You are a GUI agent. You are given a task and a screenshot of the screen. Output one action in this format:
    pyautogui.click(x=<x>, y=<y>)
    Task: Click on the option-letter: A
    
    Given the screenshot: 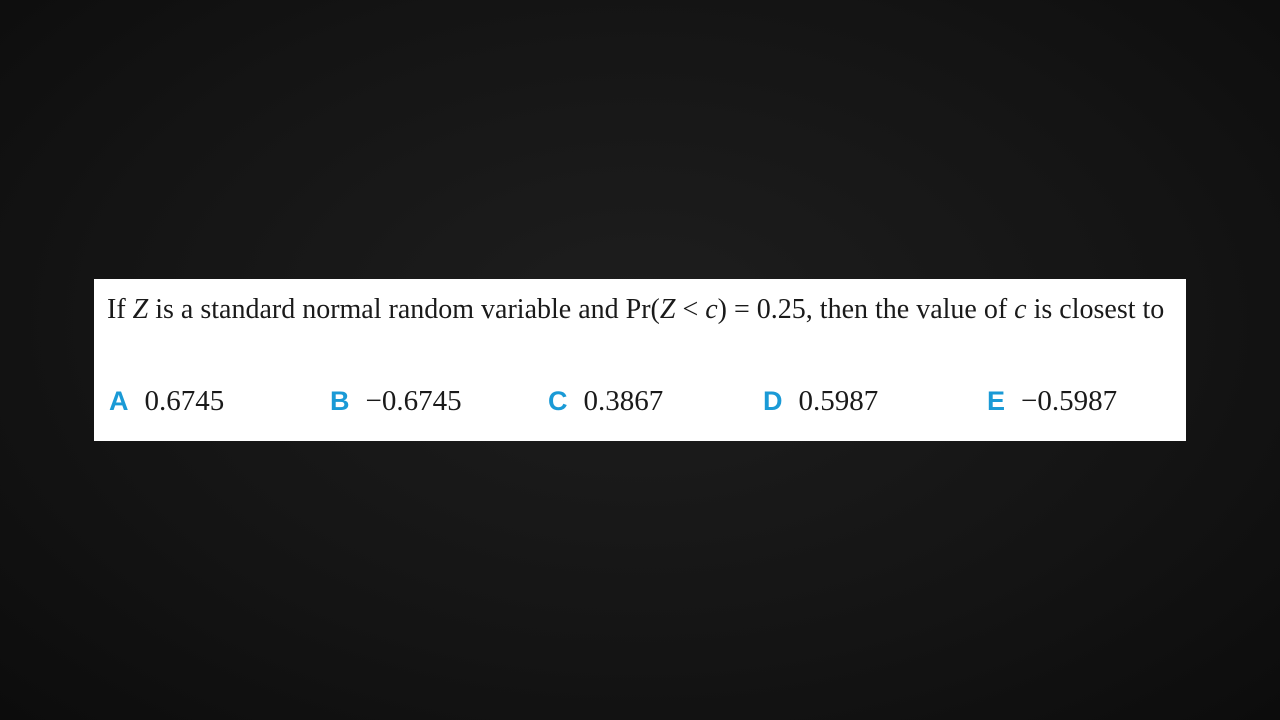 What is the action you would take?
    pyautogui.click(x=119, y=400)
    